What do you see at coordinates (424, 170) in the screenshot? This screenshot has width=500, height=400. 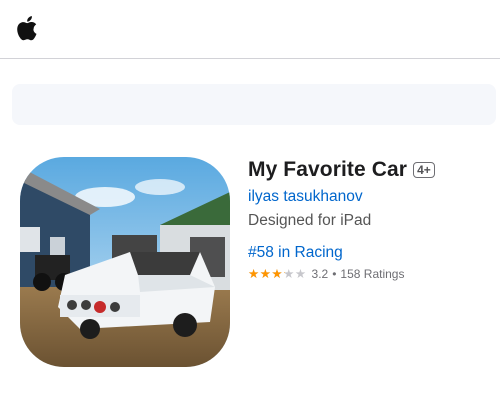 I see `age-rating-badge: 4+` at bounding box center [424, 170].